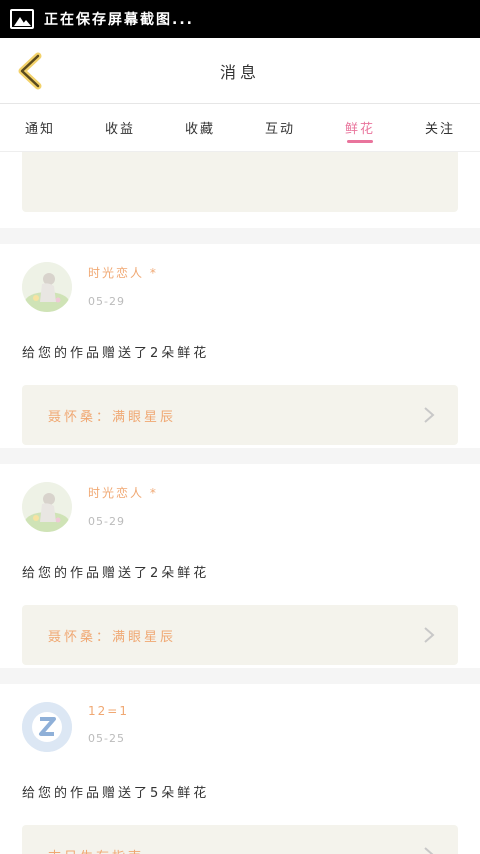 This screenshot has width=480, height=854. Describe the element at coordinates (96, 850) in the screenshot. I see `work-title: 末日生存指南` at that location.